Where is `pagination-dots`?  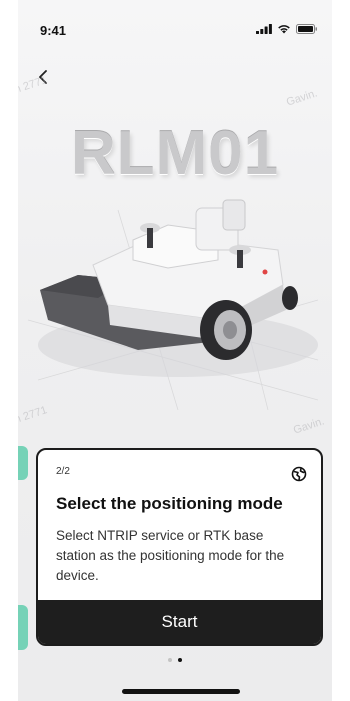 pagination-dots is located at coordinates (175, 660).